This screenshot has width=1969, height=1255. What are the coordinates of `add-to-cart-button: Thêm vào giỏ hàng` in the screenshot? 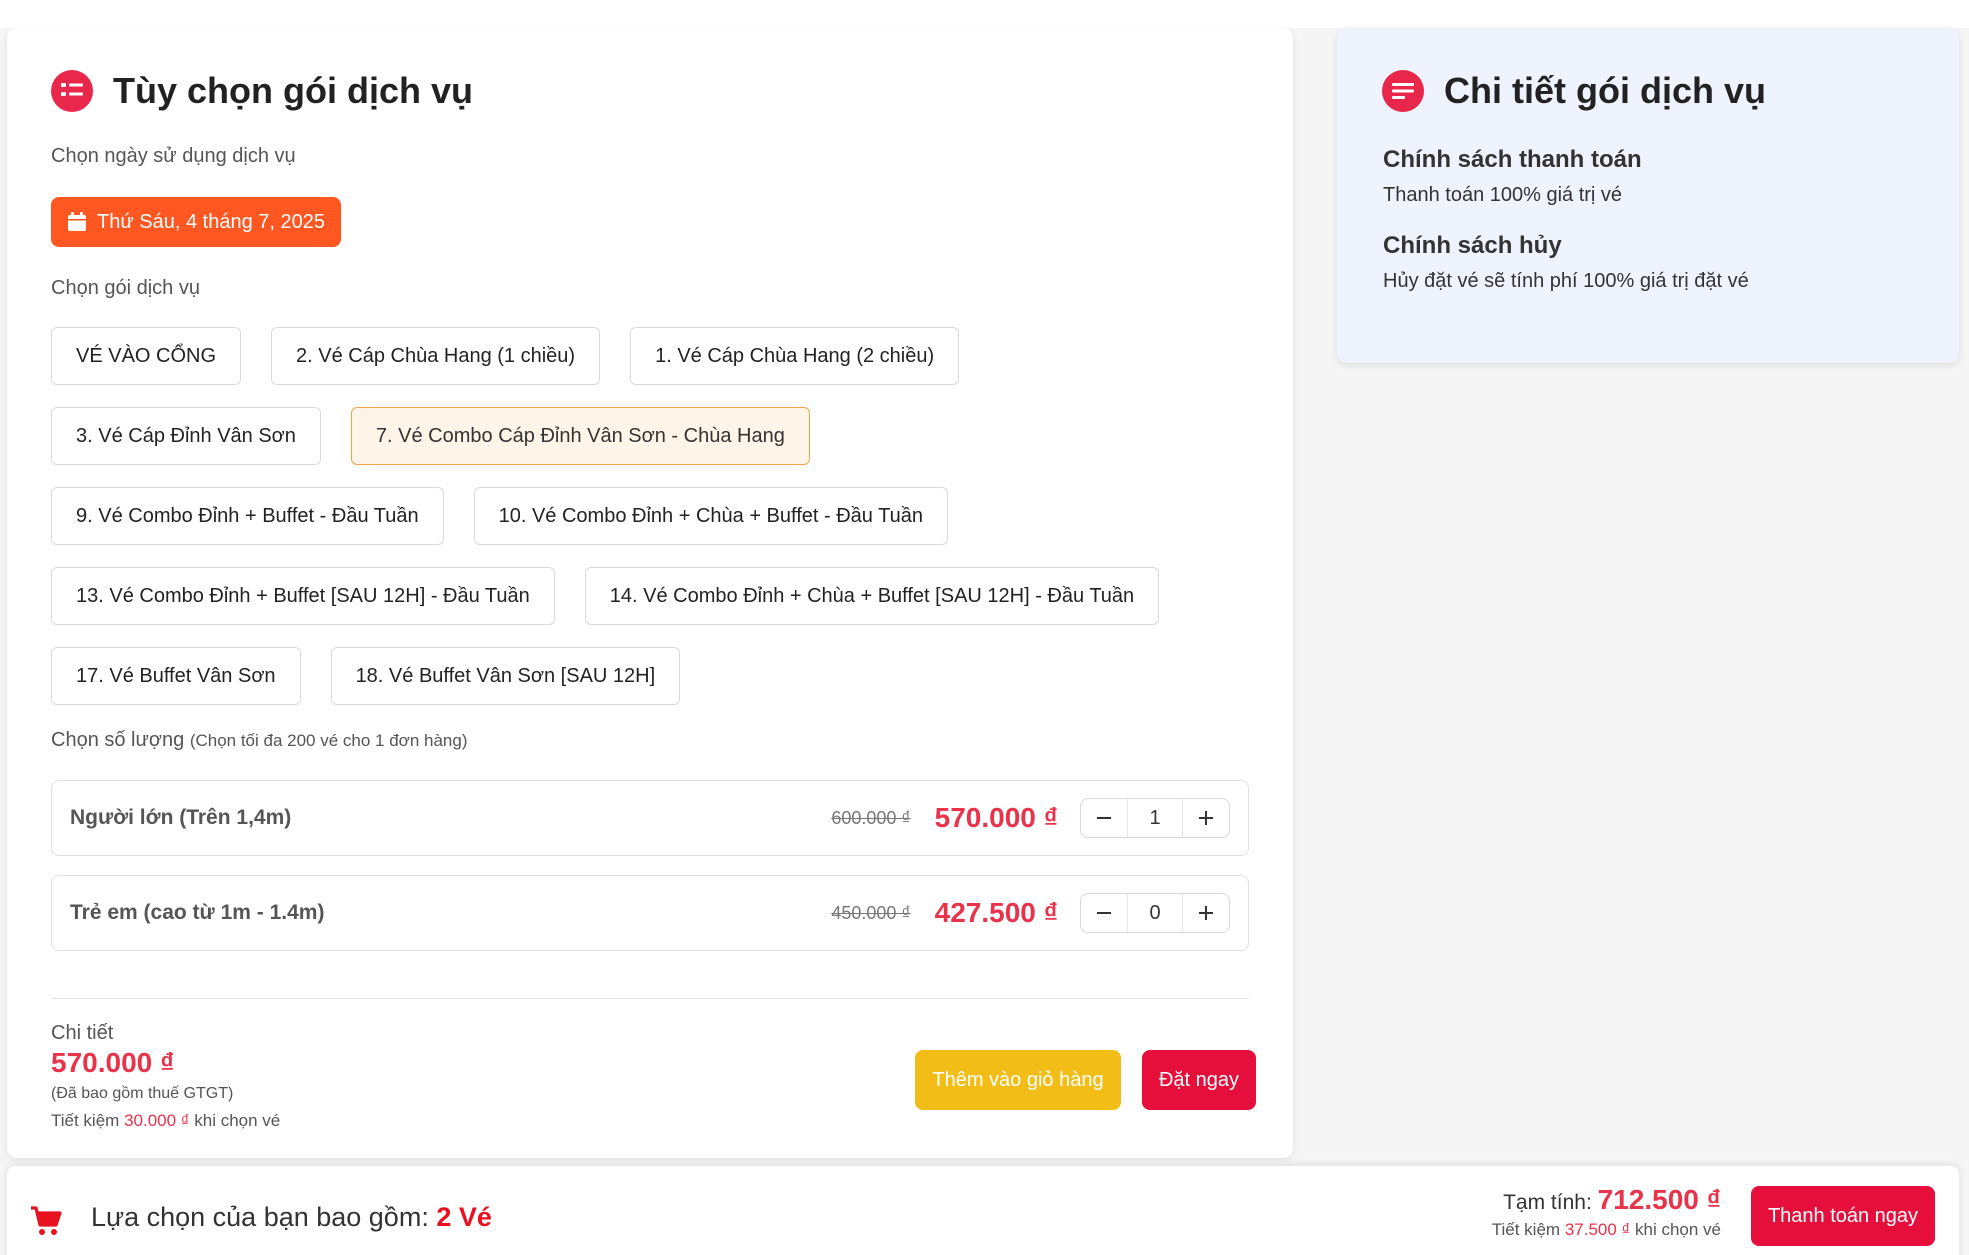 It's located at (1018, 1080).